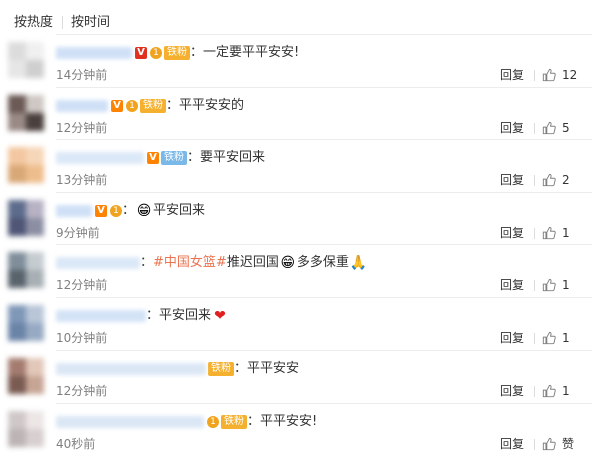  I want to click on comment-headline: 铁粉：平平安安, so click(177, 369).